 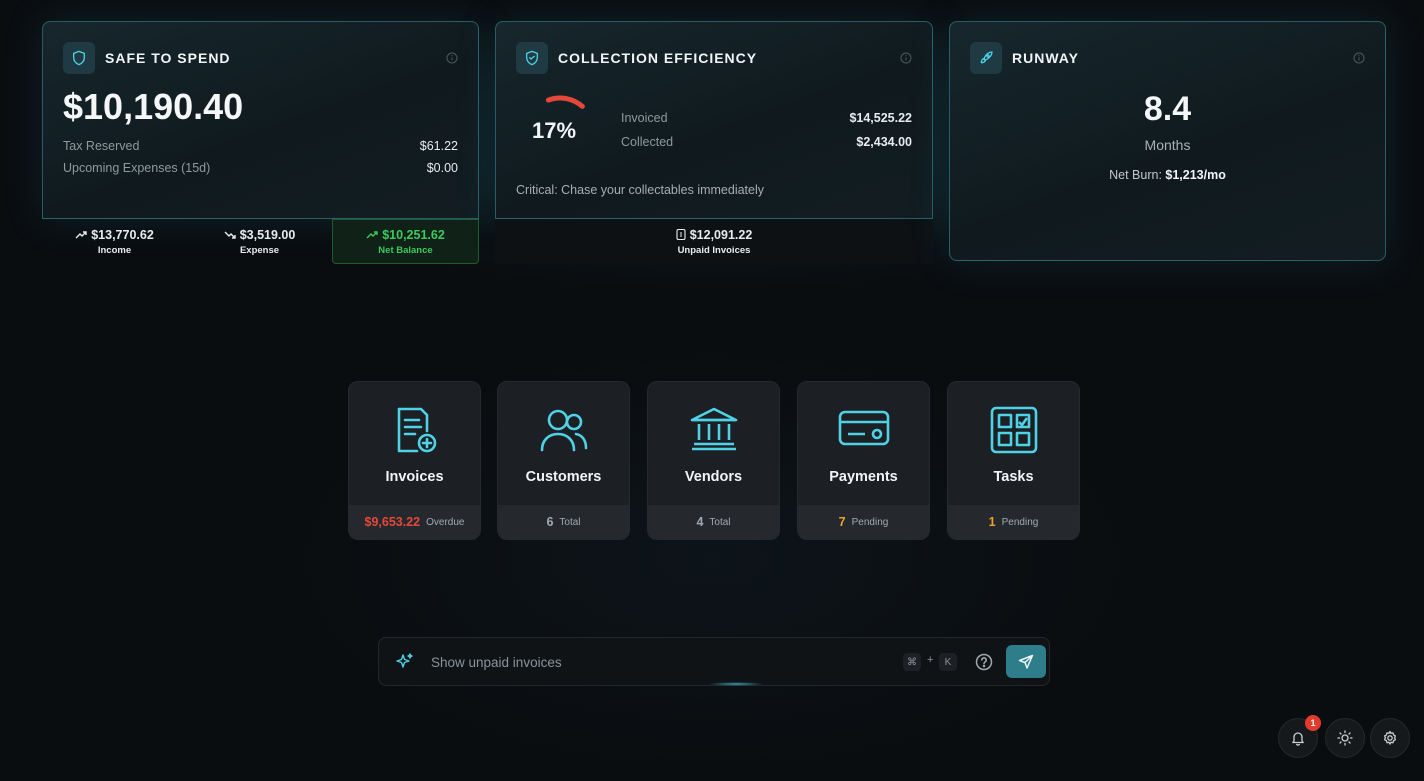 I want to click on tile-tasks-footer: 1 Pending, so click(x=1013, y=522).